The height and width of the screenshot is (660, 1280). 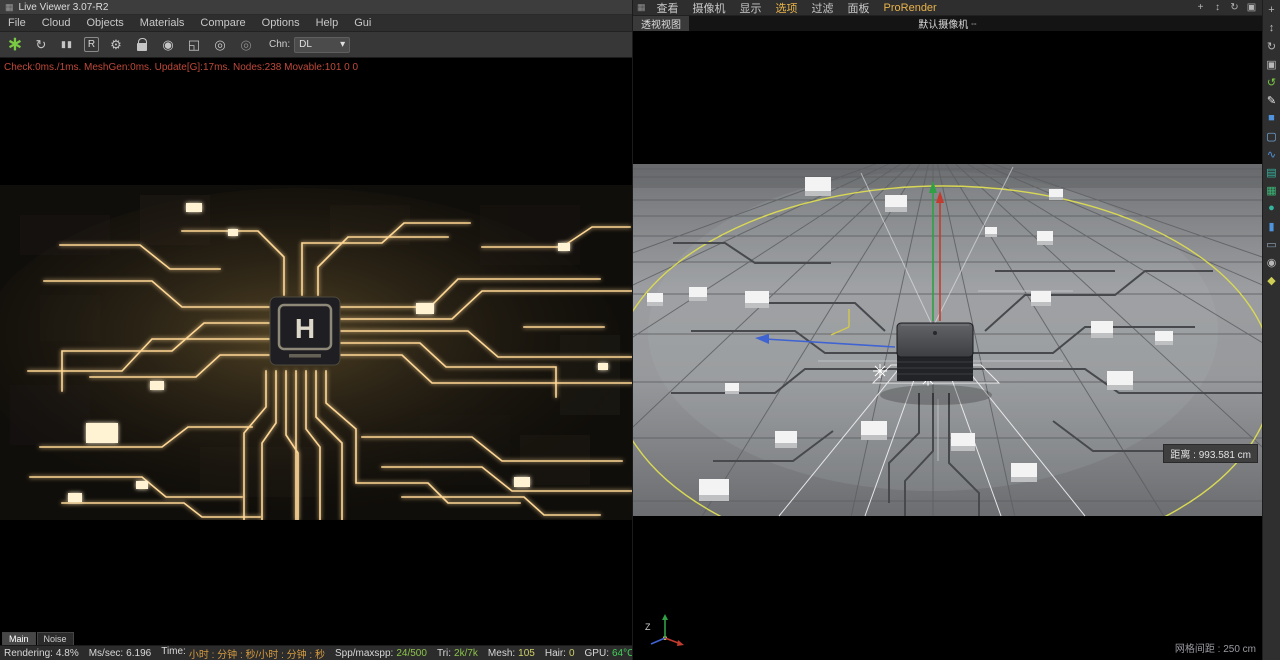 What do you see at coordinates (664, 630) in the screenshot?
I see `world-axis-widget: Z` at bounding box center [664, 630].